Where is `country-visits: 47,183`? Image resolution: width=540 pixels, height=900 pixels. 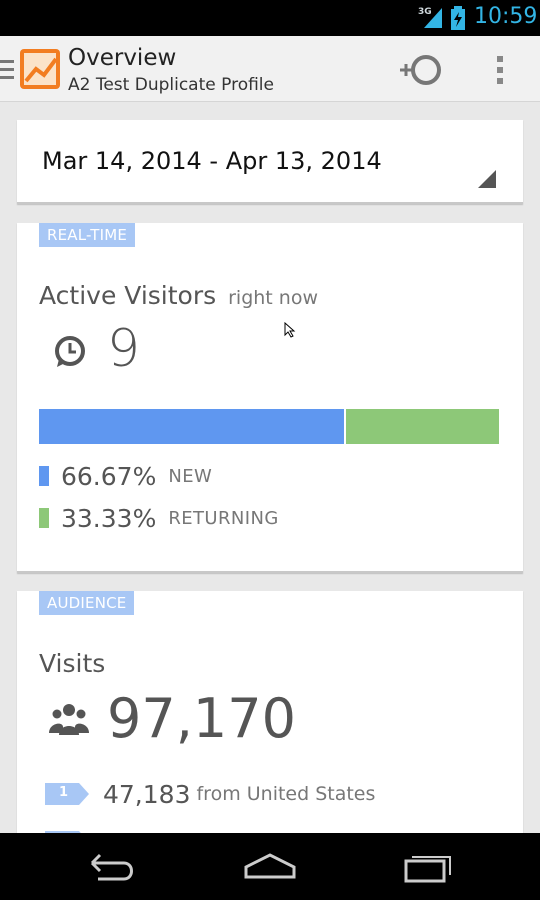 country-visits: 47,183 is located at coordinates (147, 794).